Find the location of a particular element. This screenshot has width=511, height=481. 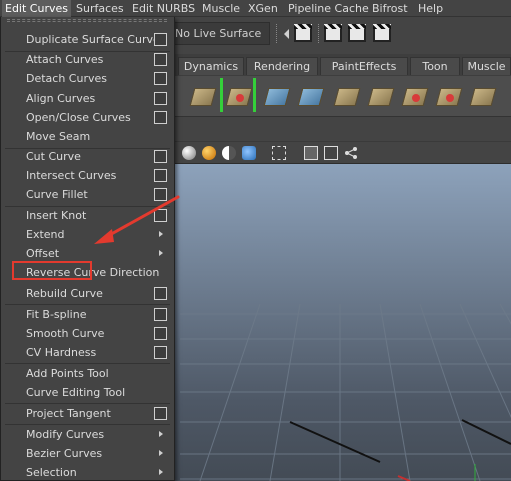

menu-item-bezier-curves: Bezier Curves is located at coordinates (87, 453).